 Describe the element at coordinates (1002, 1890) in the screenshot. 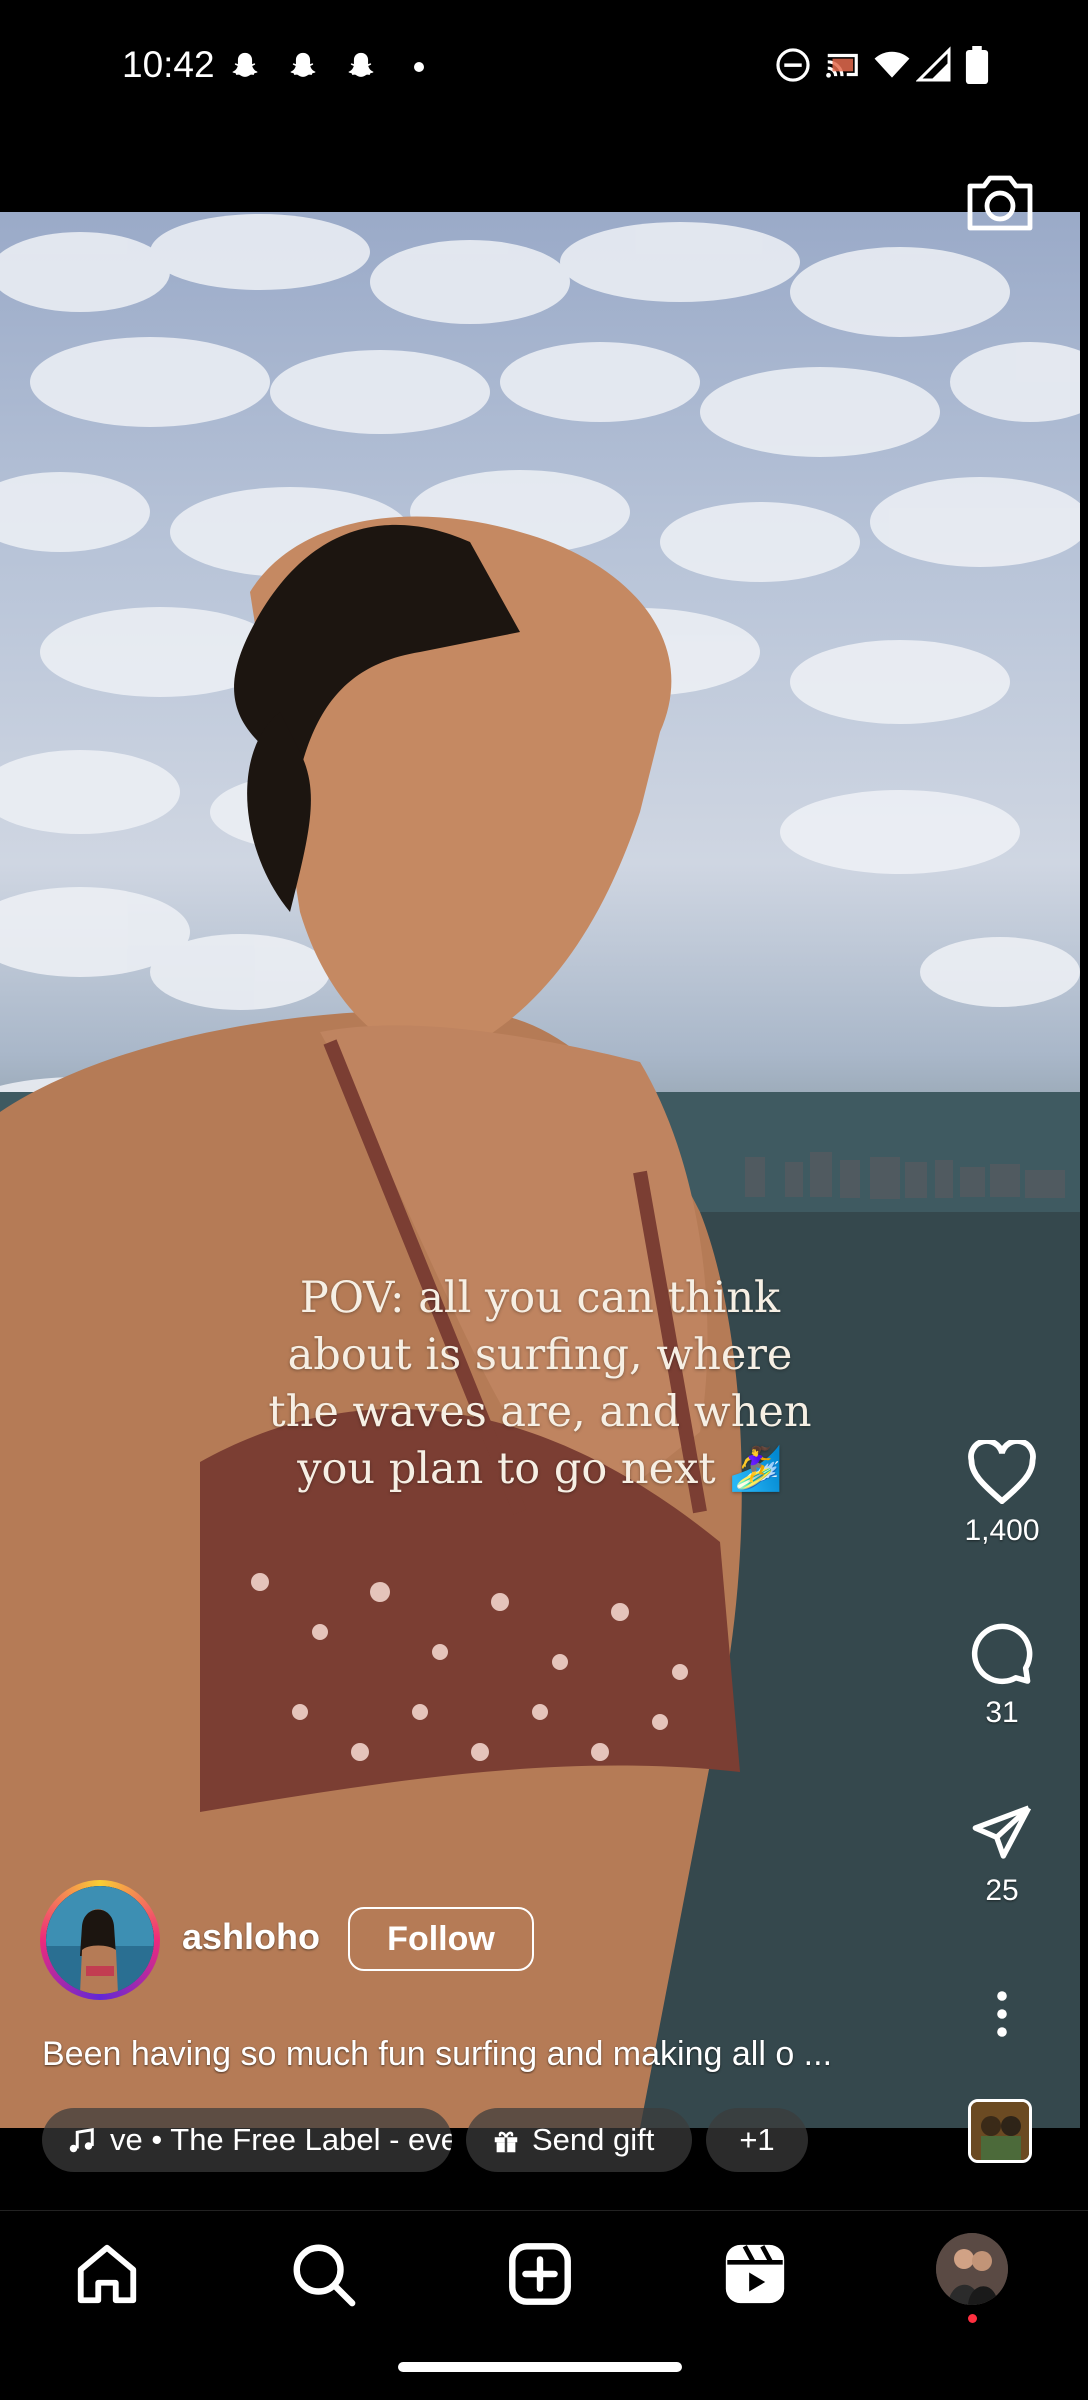

I see `share-count: 25` at that location.